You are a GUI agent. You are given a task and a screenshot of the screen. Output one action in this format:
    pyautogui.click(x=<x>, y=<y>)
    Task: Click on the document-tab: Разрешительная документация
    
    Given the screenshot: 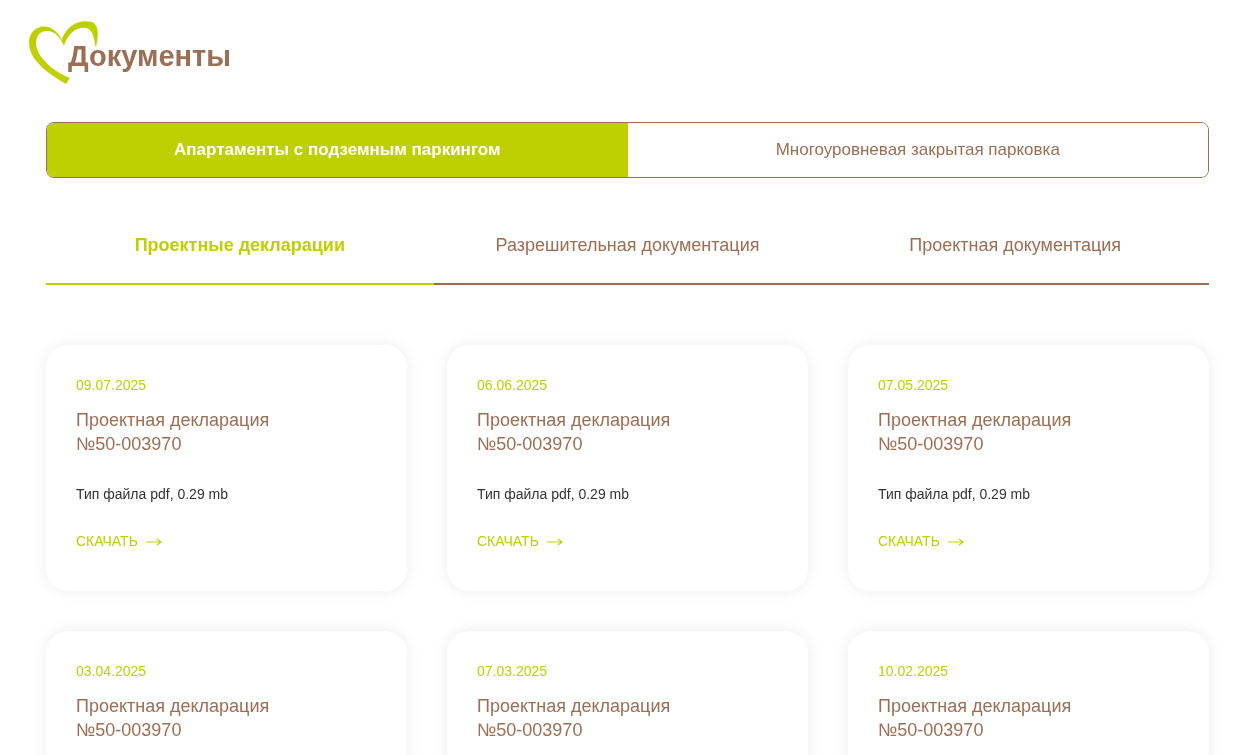 What is the action you would take?
    pyautogui.click(x=627, y=253)
    